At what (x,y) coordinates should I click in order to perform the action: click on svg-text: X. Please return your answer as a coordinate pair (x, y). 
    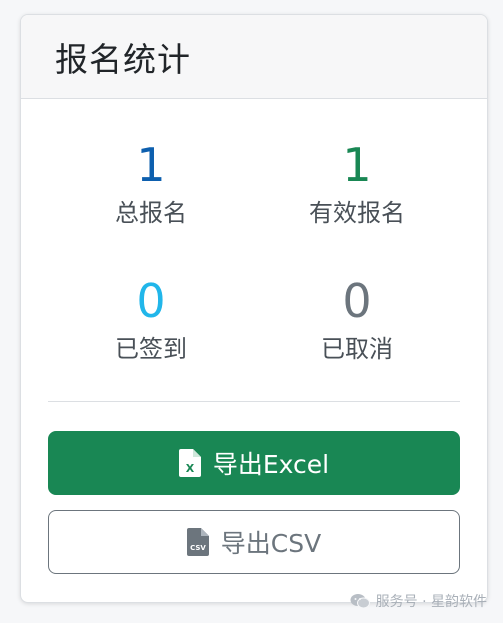
    Looking at the image, I should click on (190, 468).